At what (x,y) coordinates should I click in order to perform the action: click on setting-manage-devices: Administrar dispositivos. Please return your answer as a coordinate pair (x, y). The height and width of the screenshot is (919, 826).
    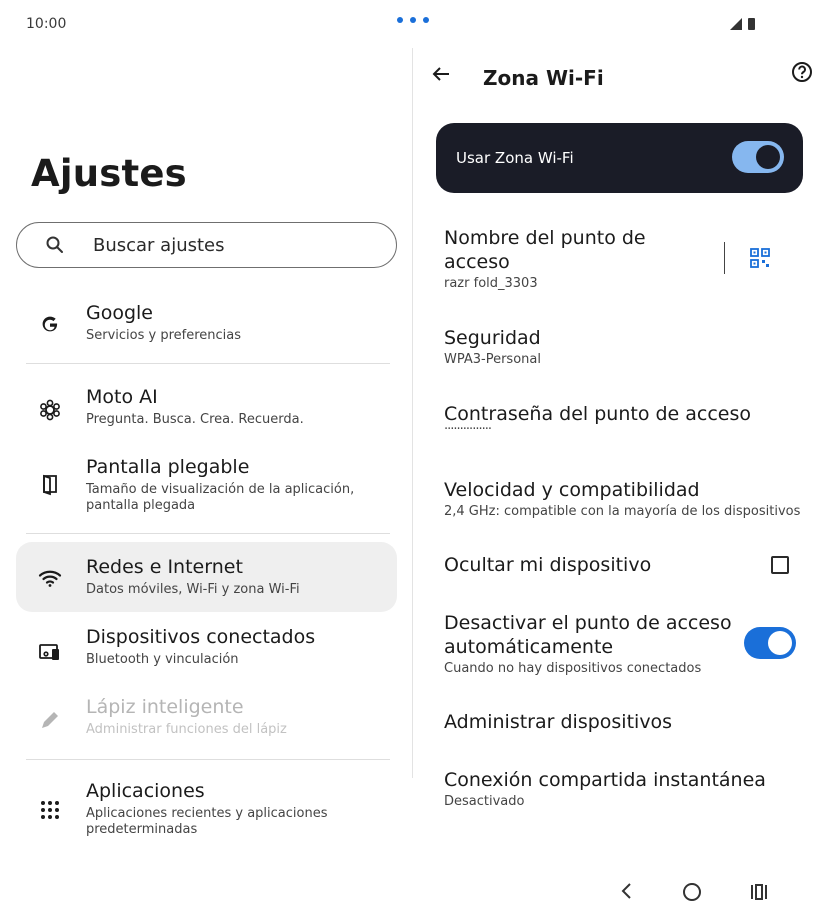
    Looking at the image, I should click on (624, 722).